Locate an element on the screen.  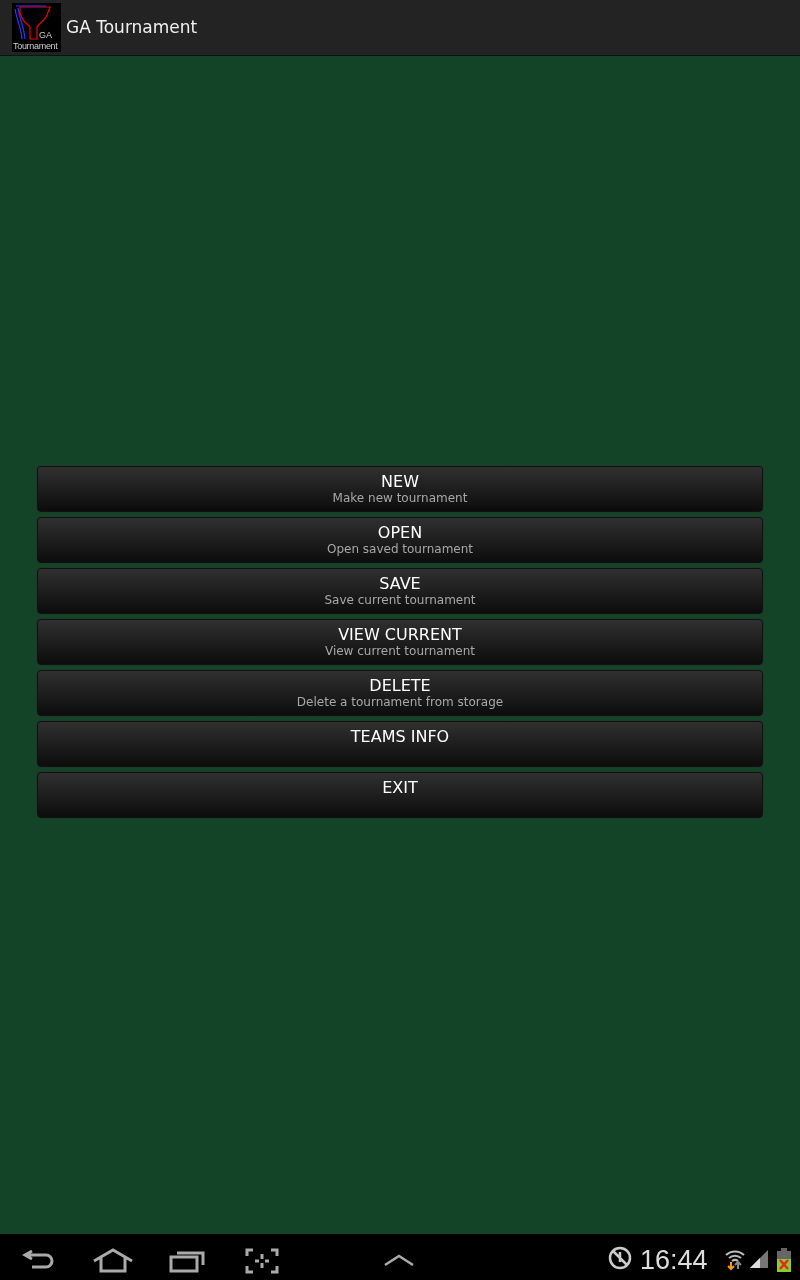
logo-text: GA is located at coordinates (45, 35).